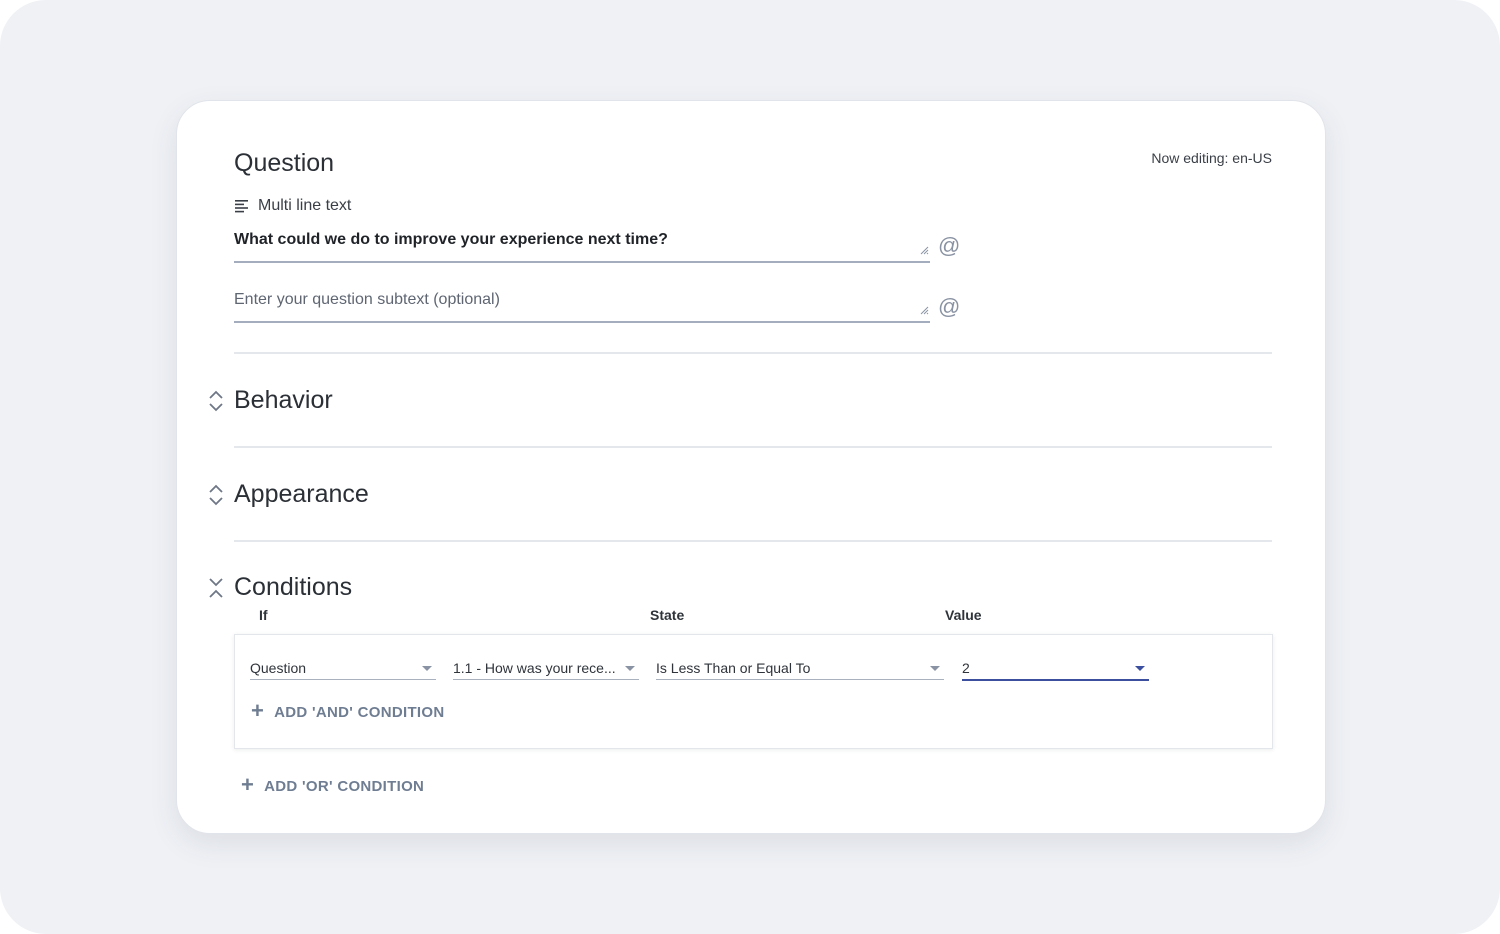 The width and height of the screenshot is (1500, 934). I want to click on section-conditions: Conditions, so click(293, 587).